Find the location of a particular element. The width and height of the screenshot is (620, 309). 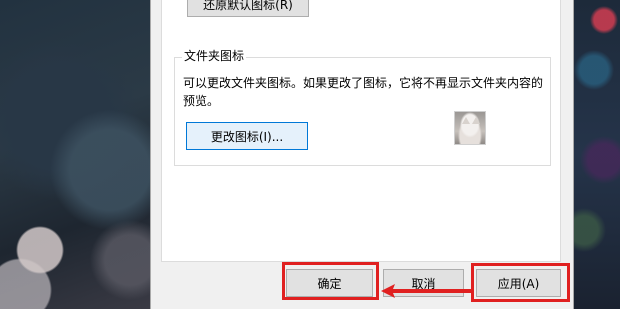

desktop-wallpaper-right is located at coordinates (597, 154).